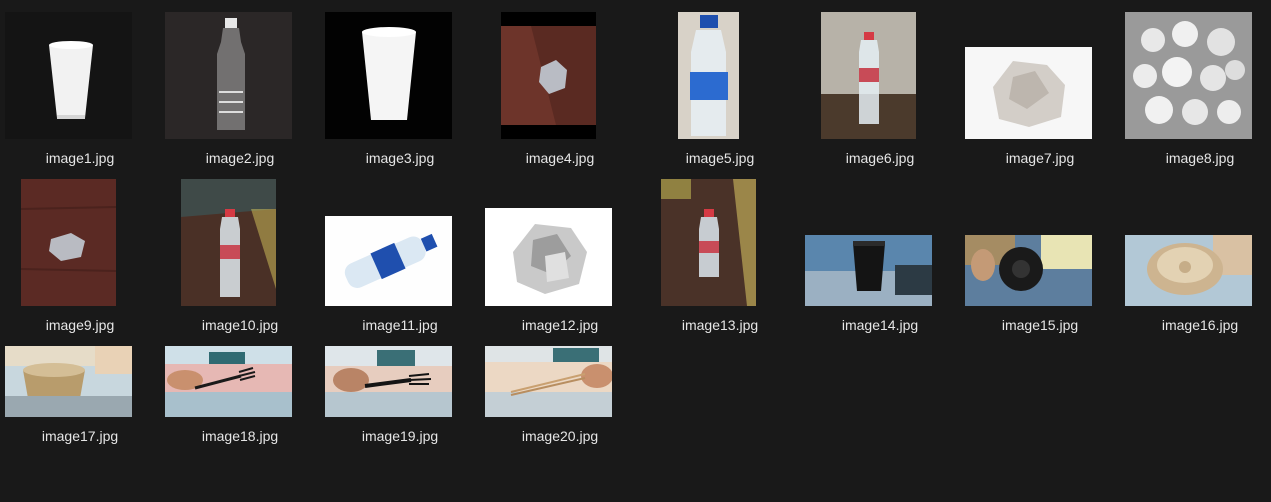  I want to click on file-name: image3.jpg, so click(400, 158).